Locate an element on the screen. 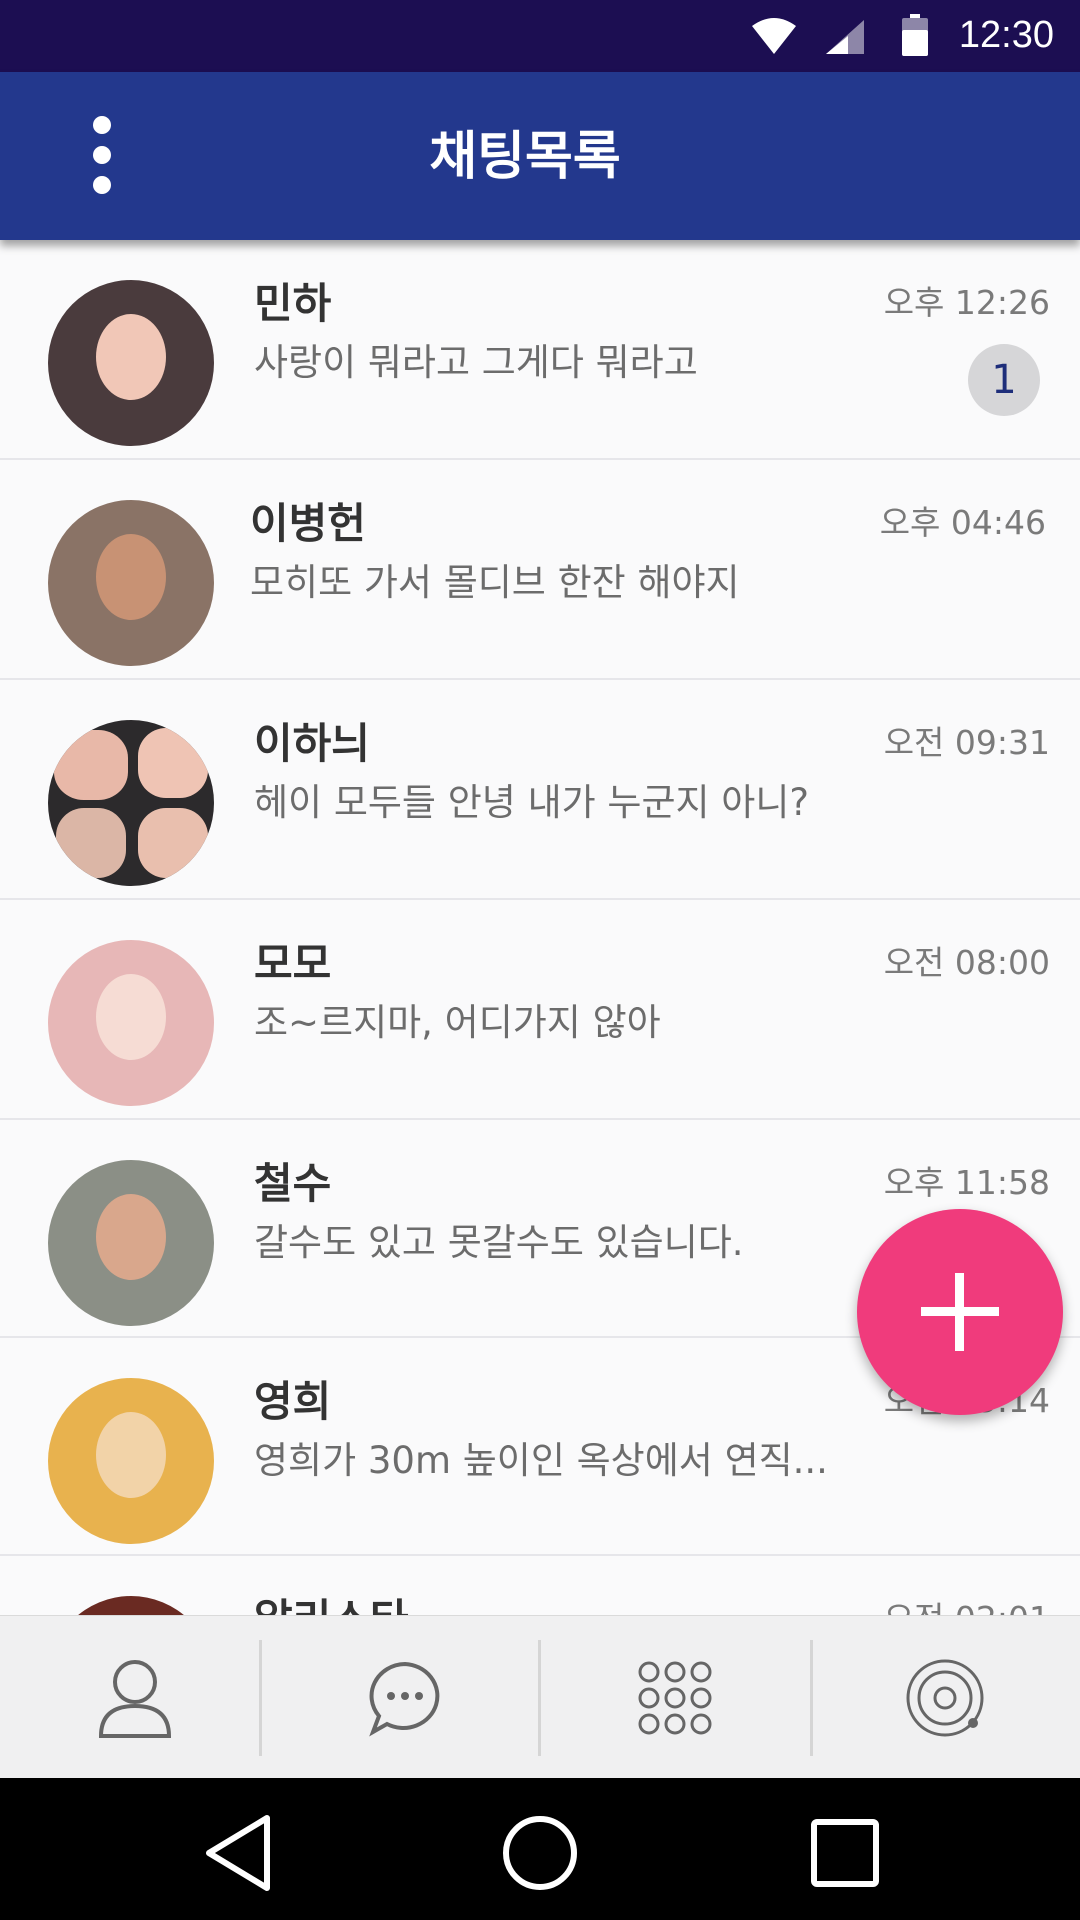  chat-row: 민하 사랑이 뭐라고 그게다 뭐라고 오후 12:26 1 is located at coordinates (540, 350).